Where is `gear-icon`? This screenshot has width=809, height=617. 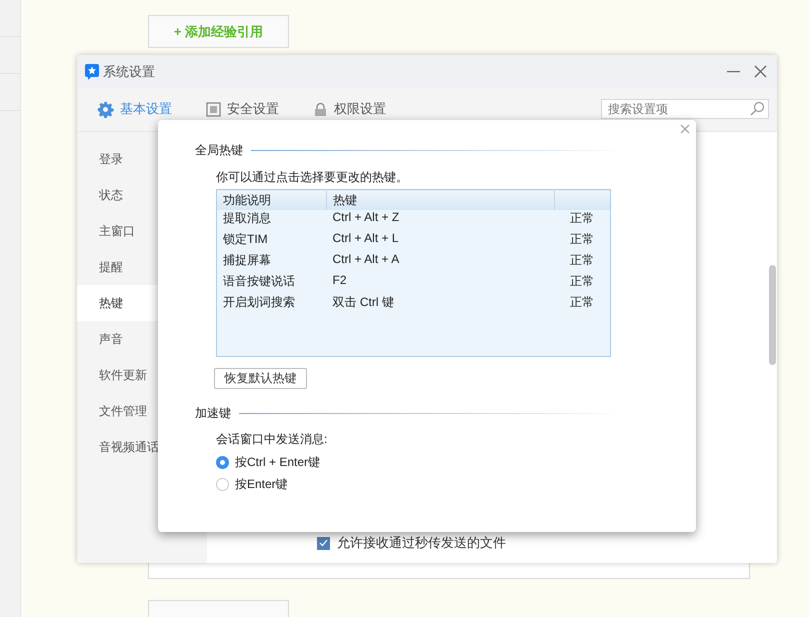 gear-icon is located at coordinates (105, 109).